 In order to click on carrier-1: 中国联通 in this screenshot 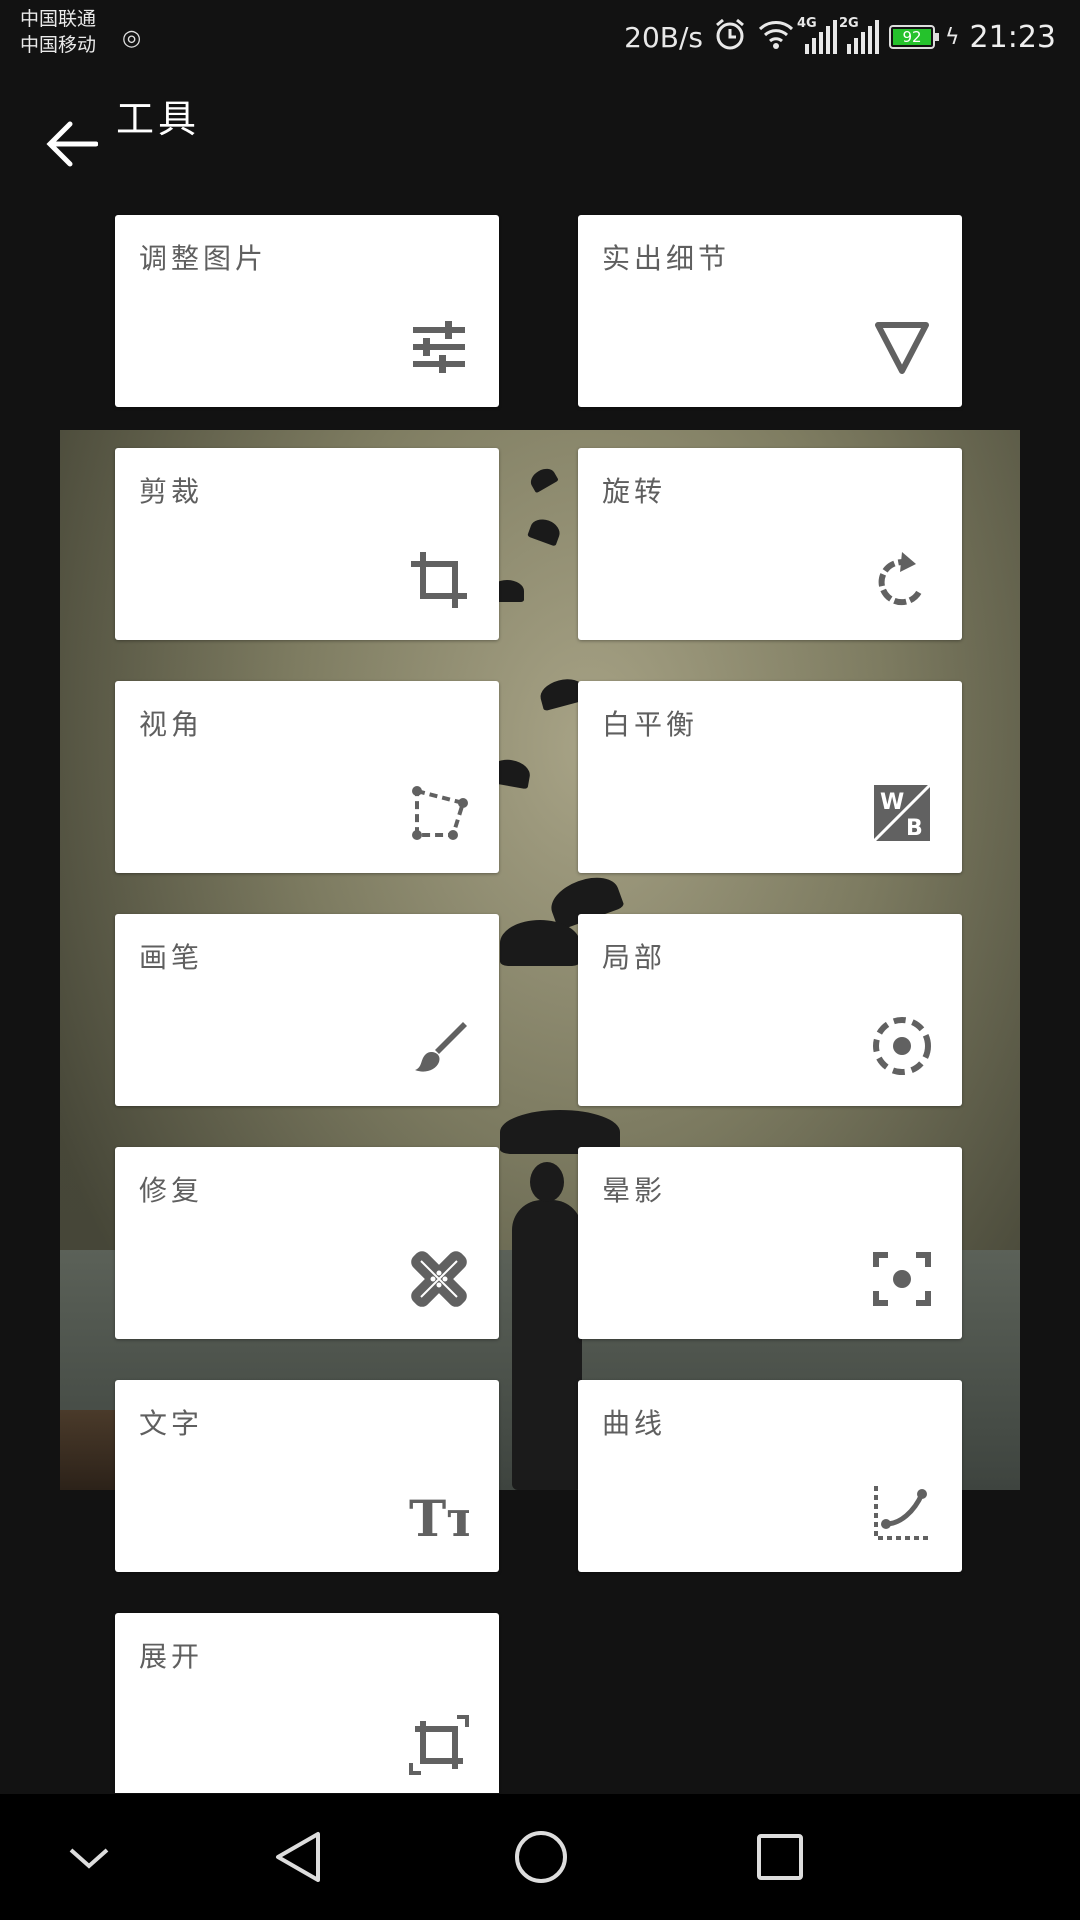, I will do `click(58, 19)`.